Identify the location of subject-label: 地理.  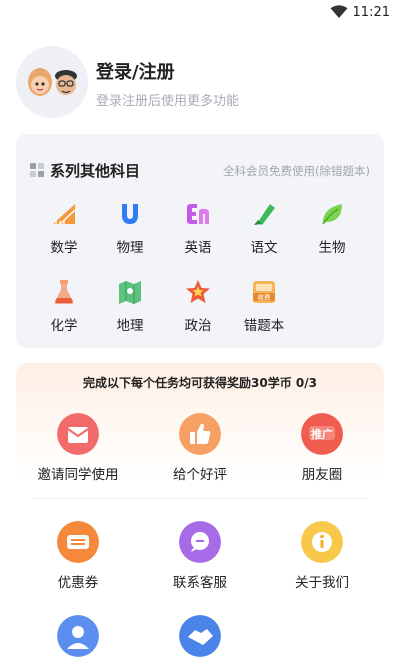
(130, 326).